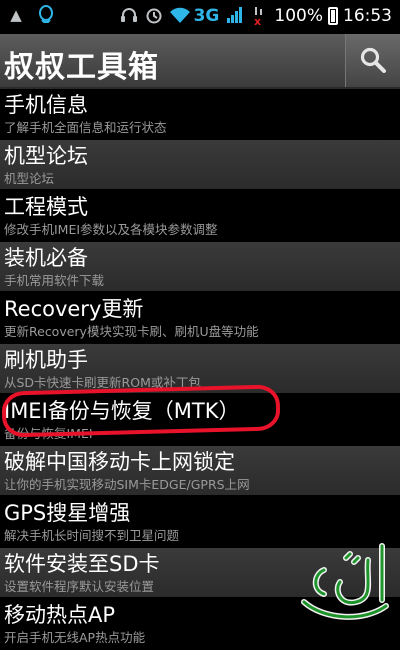 This screenshot has width=400, height=650. I want to click on list-item-subtitle: 修改手机IMEI参数以及各模块参数调整, so click(111, 229).